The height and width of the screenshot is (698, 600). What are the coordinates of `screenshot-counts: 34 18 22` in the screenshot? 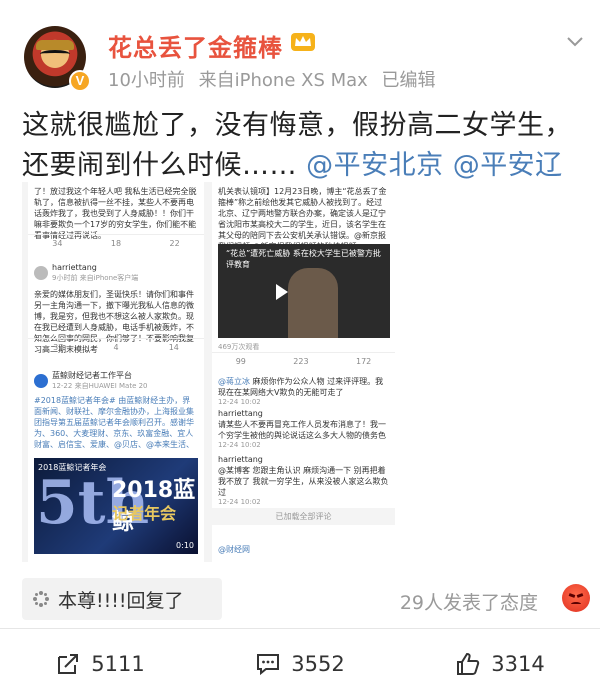 It's located at (116, 243).